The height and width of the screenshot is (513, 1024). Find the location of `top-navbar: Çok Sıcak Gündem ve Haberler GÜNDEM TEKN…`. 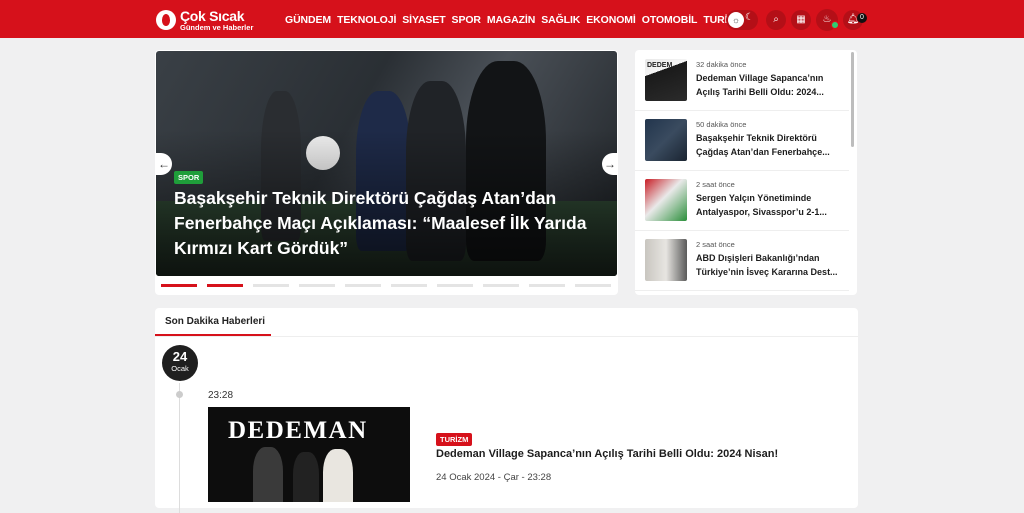

top-navbar: Çok Sıcak Gündem ve Haberler GÜNDEM TEKN… is located at coordinates (512, 19).